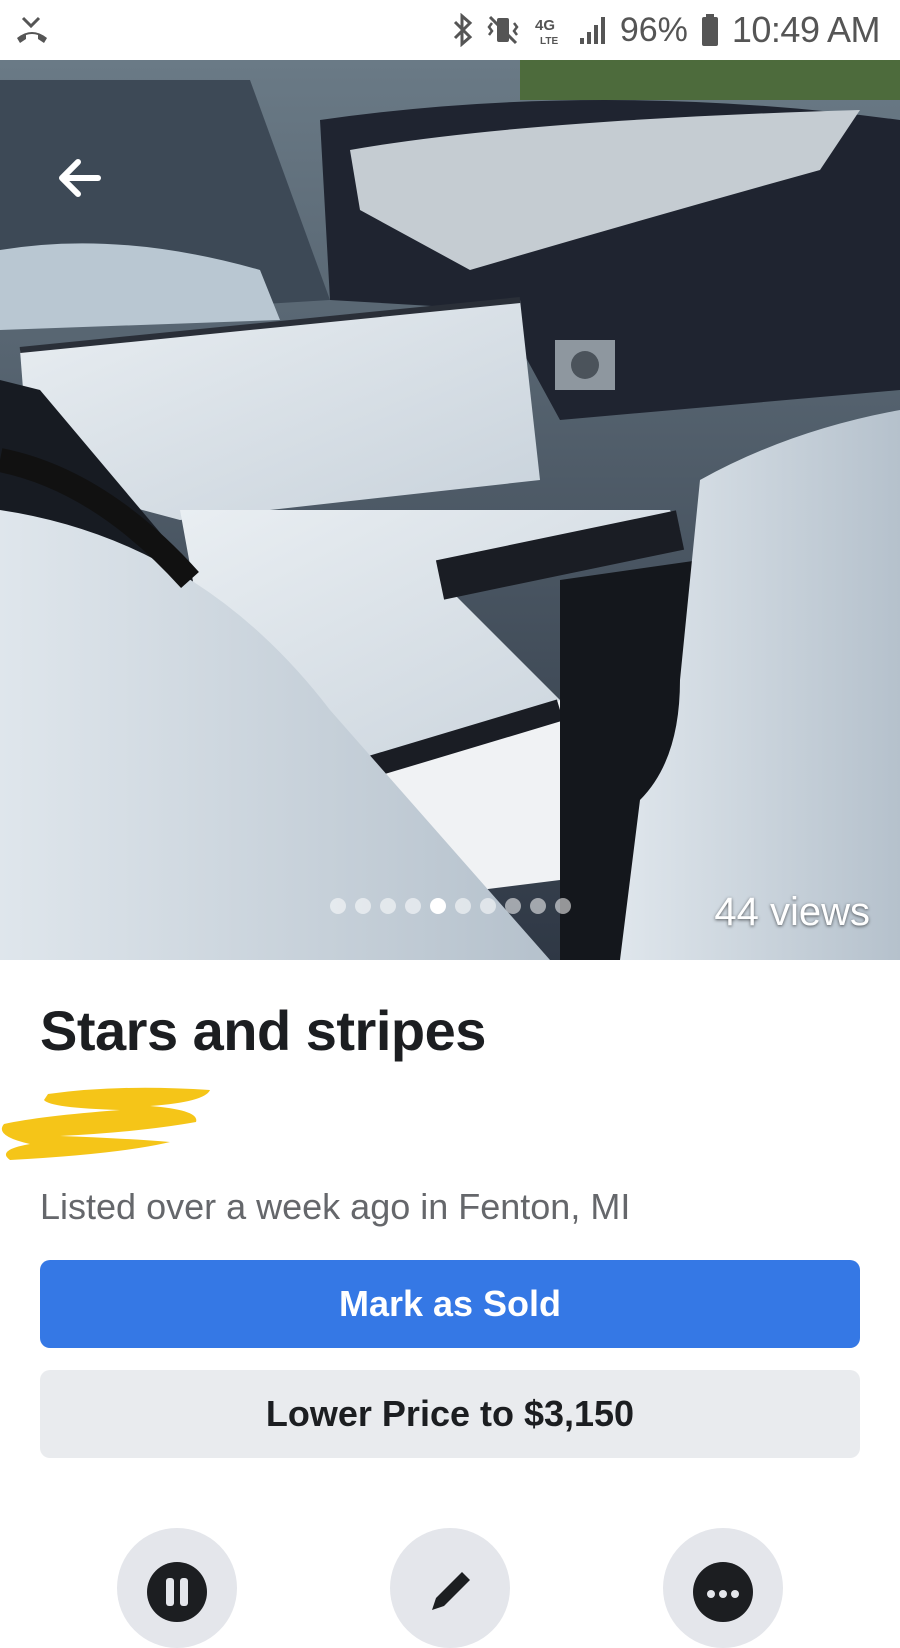 Image resolution: width=900 pixels, height=1648 pixels. Describe the element at coordinates (263, 1030) in the screenshot. I see `listing-title: Stars and stripes` at that location.